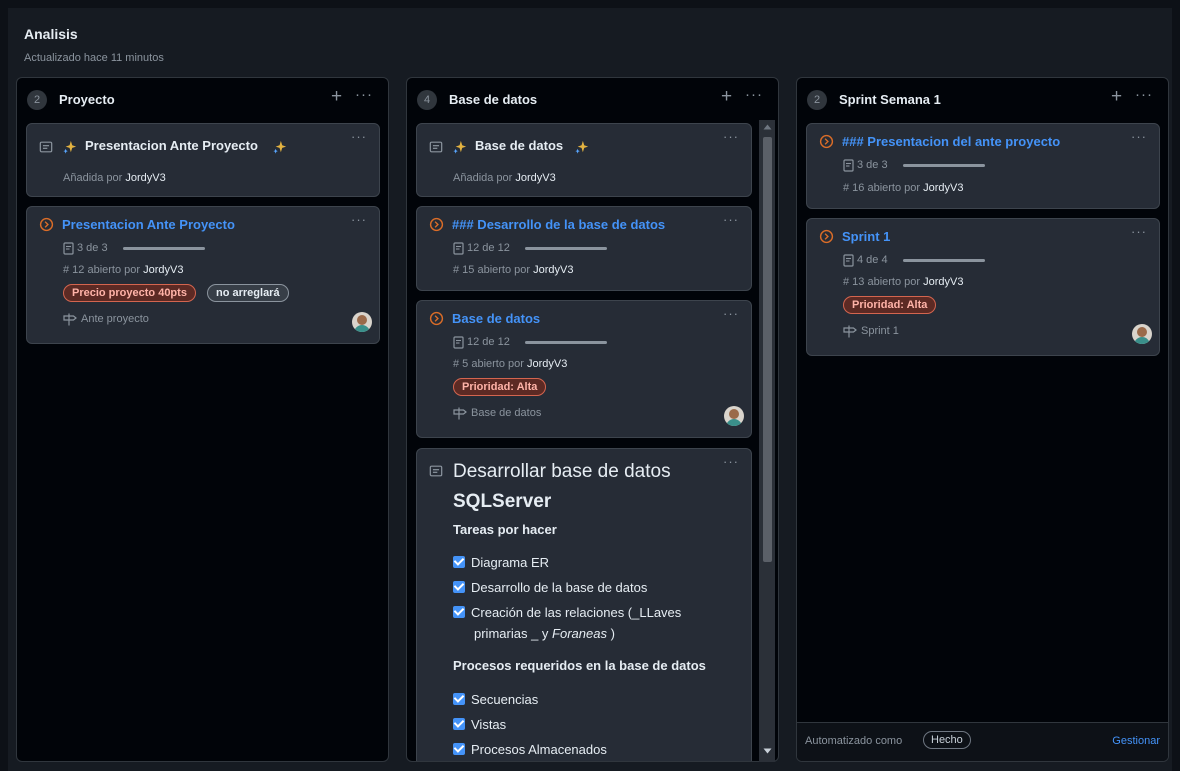 The width and height of the screenshot is (1180, 771). Describe the element at coordinates (505, 529) in the screenshot. I see `note-subheading: Tareas por hacer` at that location.